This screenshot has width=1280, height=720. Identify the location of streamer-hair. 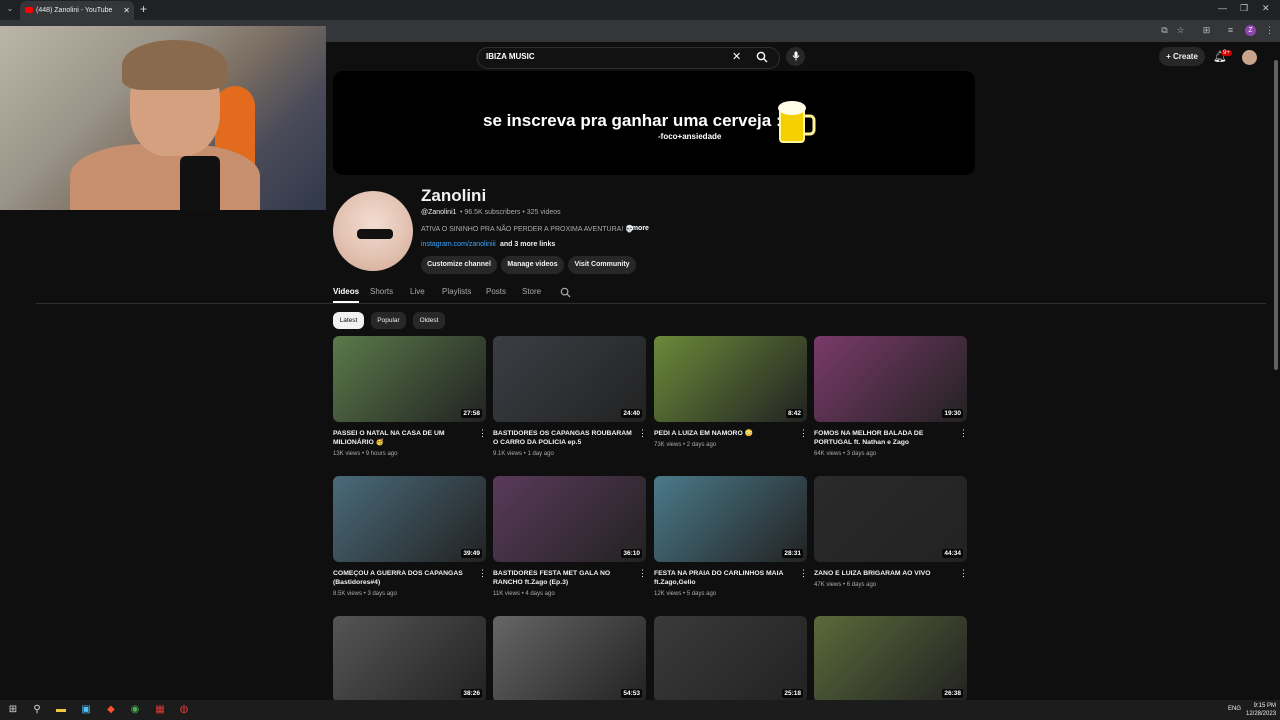
(174, 65).